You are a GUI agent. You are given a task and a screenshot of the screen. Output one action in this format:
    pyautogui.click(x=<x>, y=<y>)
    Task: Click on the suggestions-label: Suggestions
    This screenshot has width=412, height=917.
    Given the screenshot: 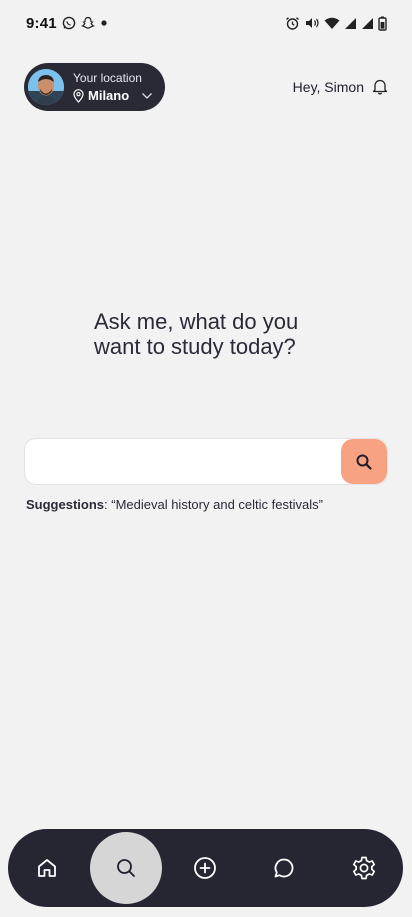 What is the action you would take?
    pyautogui.click(x=65, y=504)
    